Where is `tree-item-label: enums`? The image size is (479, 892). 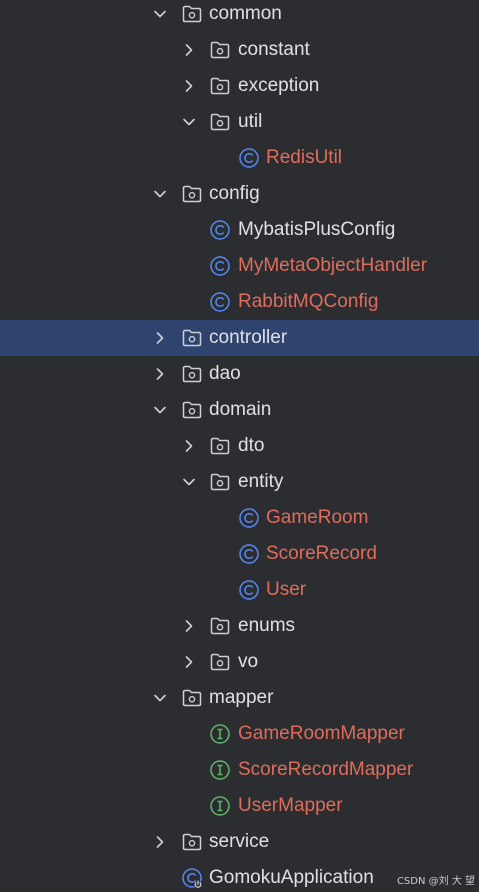
tree-item-label: enums is located at coordinates (267, 625).